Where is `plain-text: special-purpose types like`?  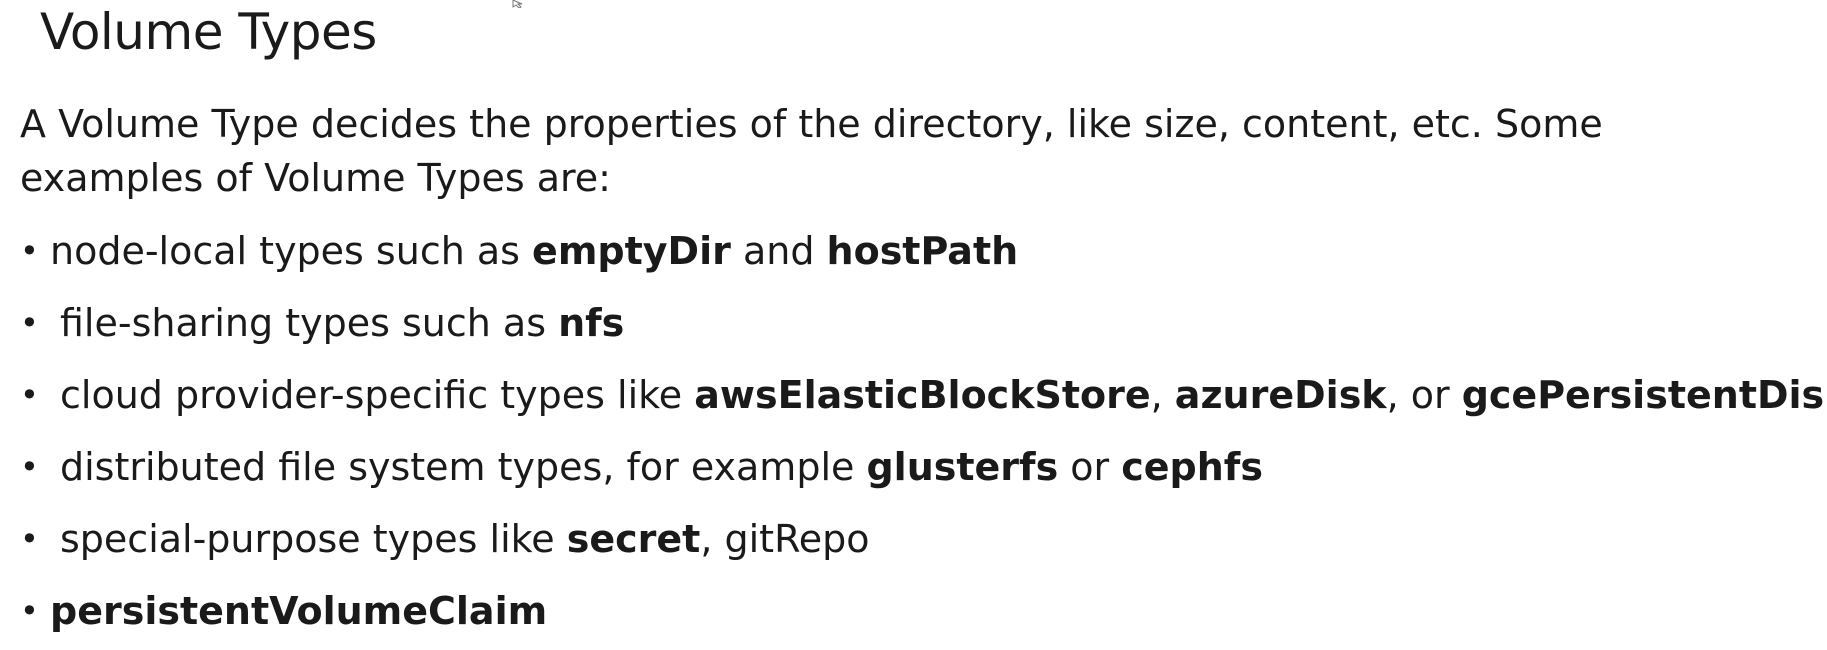
plain-text: special-purpose types like is located at coordinates (313, 539).